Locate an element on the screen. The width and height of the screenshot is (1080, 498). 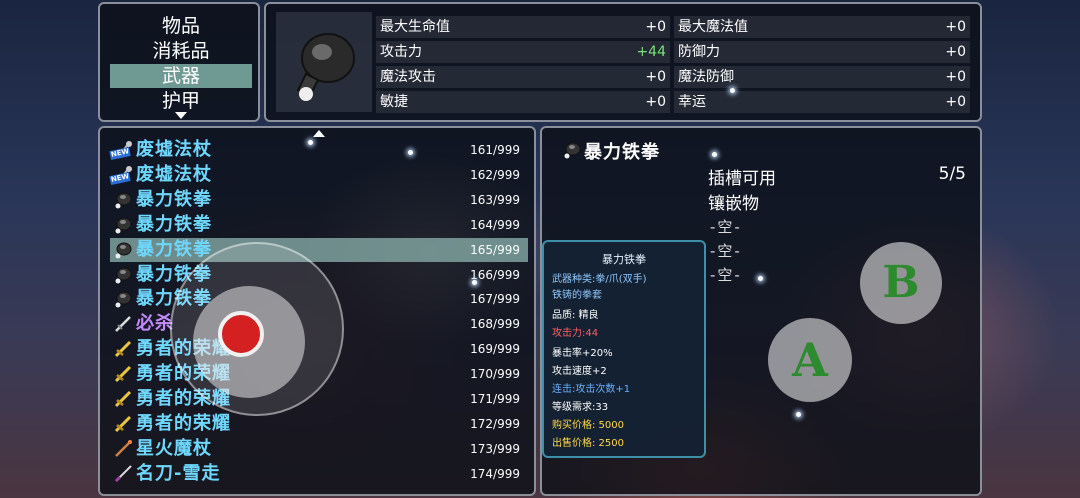
stat-row: 攻击力 +44 is located at coordinates (523, 52).